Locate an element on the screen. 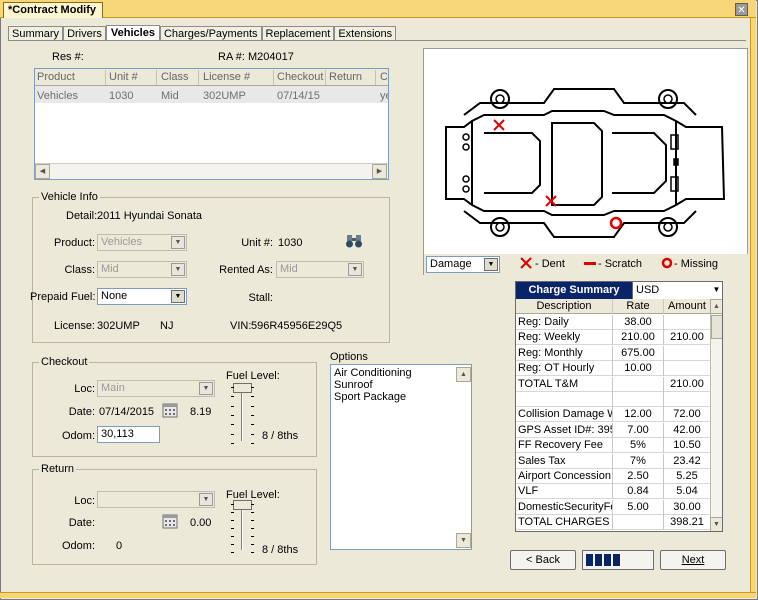  column-header-product: Product is located at coordinates (56, 77).